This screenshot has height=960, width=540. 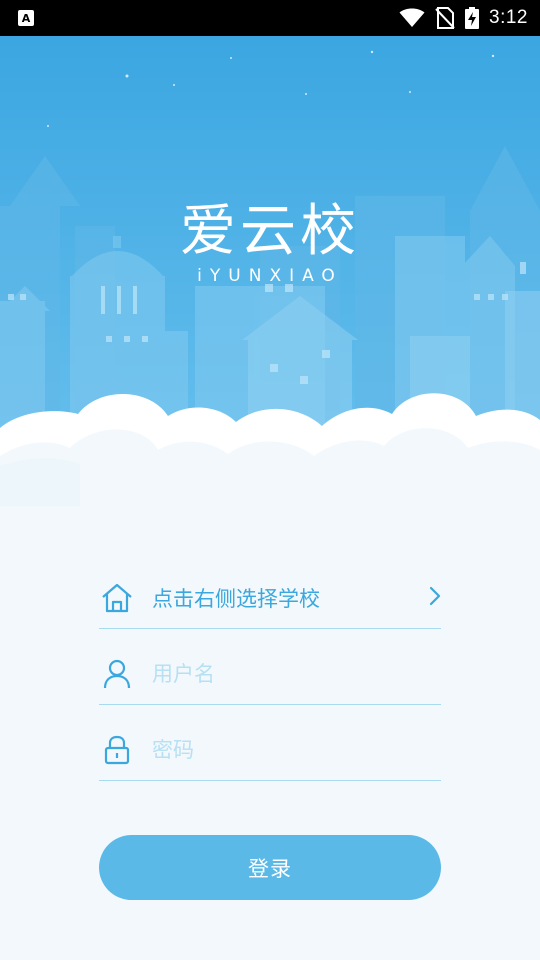 What do you see at coordinates (270, 276) in the screenshot?
I see `app-subtitle: iYUNXIAO` at bounding box center [270, 276].